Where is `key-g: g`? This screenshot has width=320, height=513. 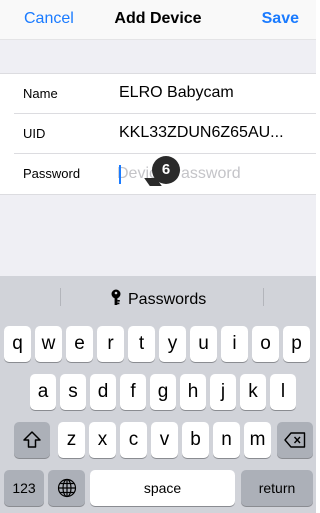
key-g: g is located at coordinates (163, 392).